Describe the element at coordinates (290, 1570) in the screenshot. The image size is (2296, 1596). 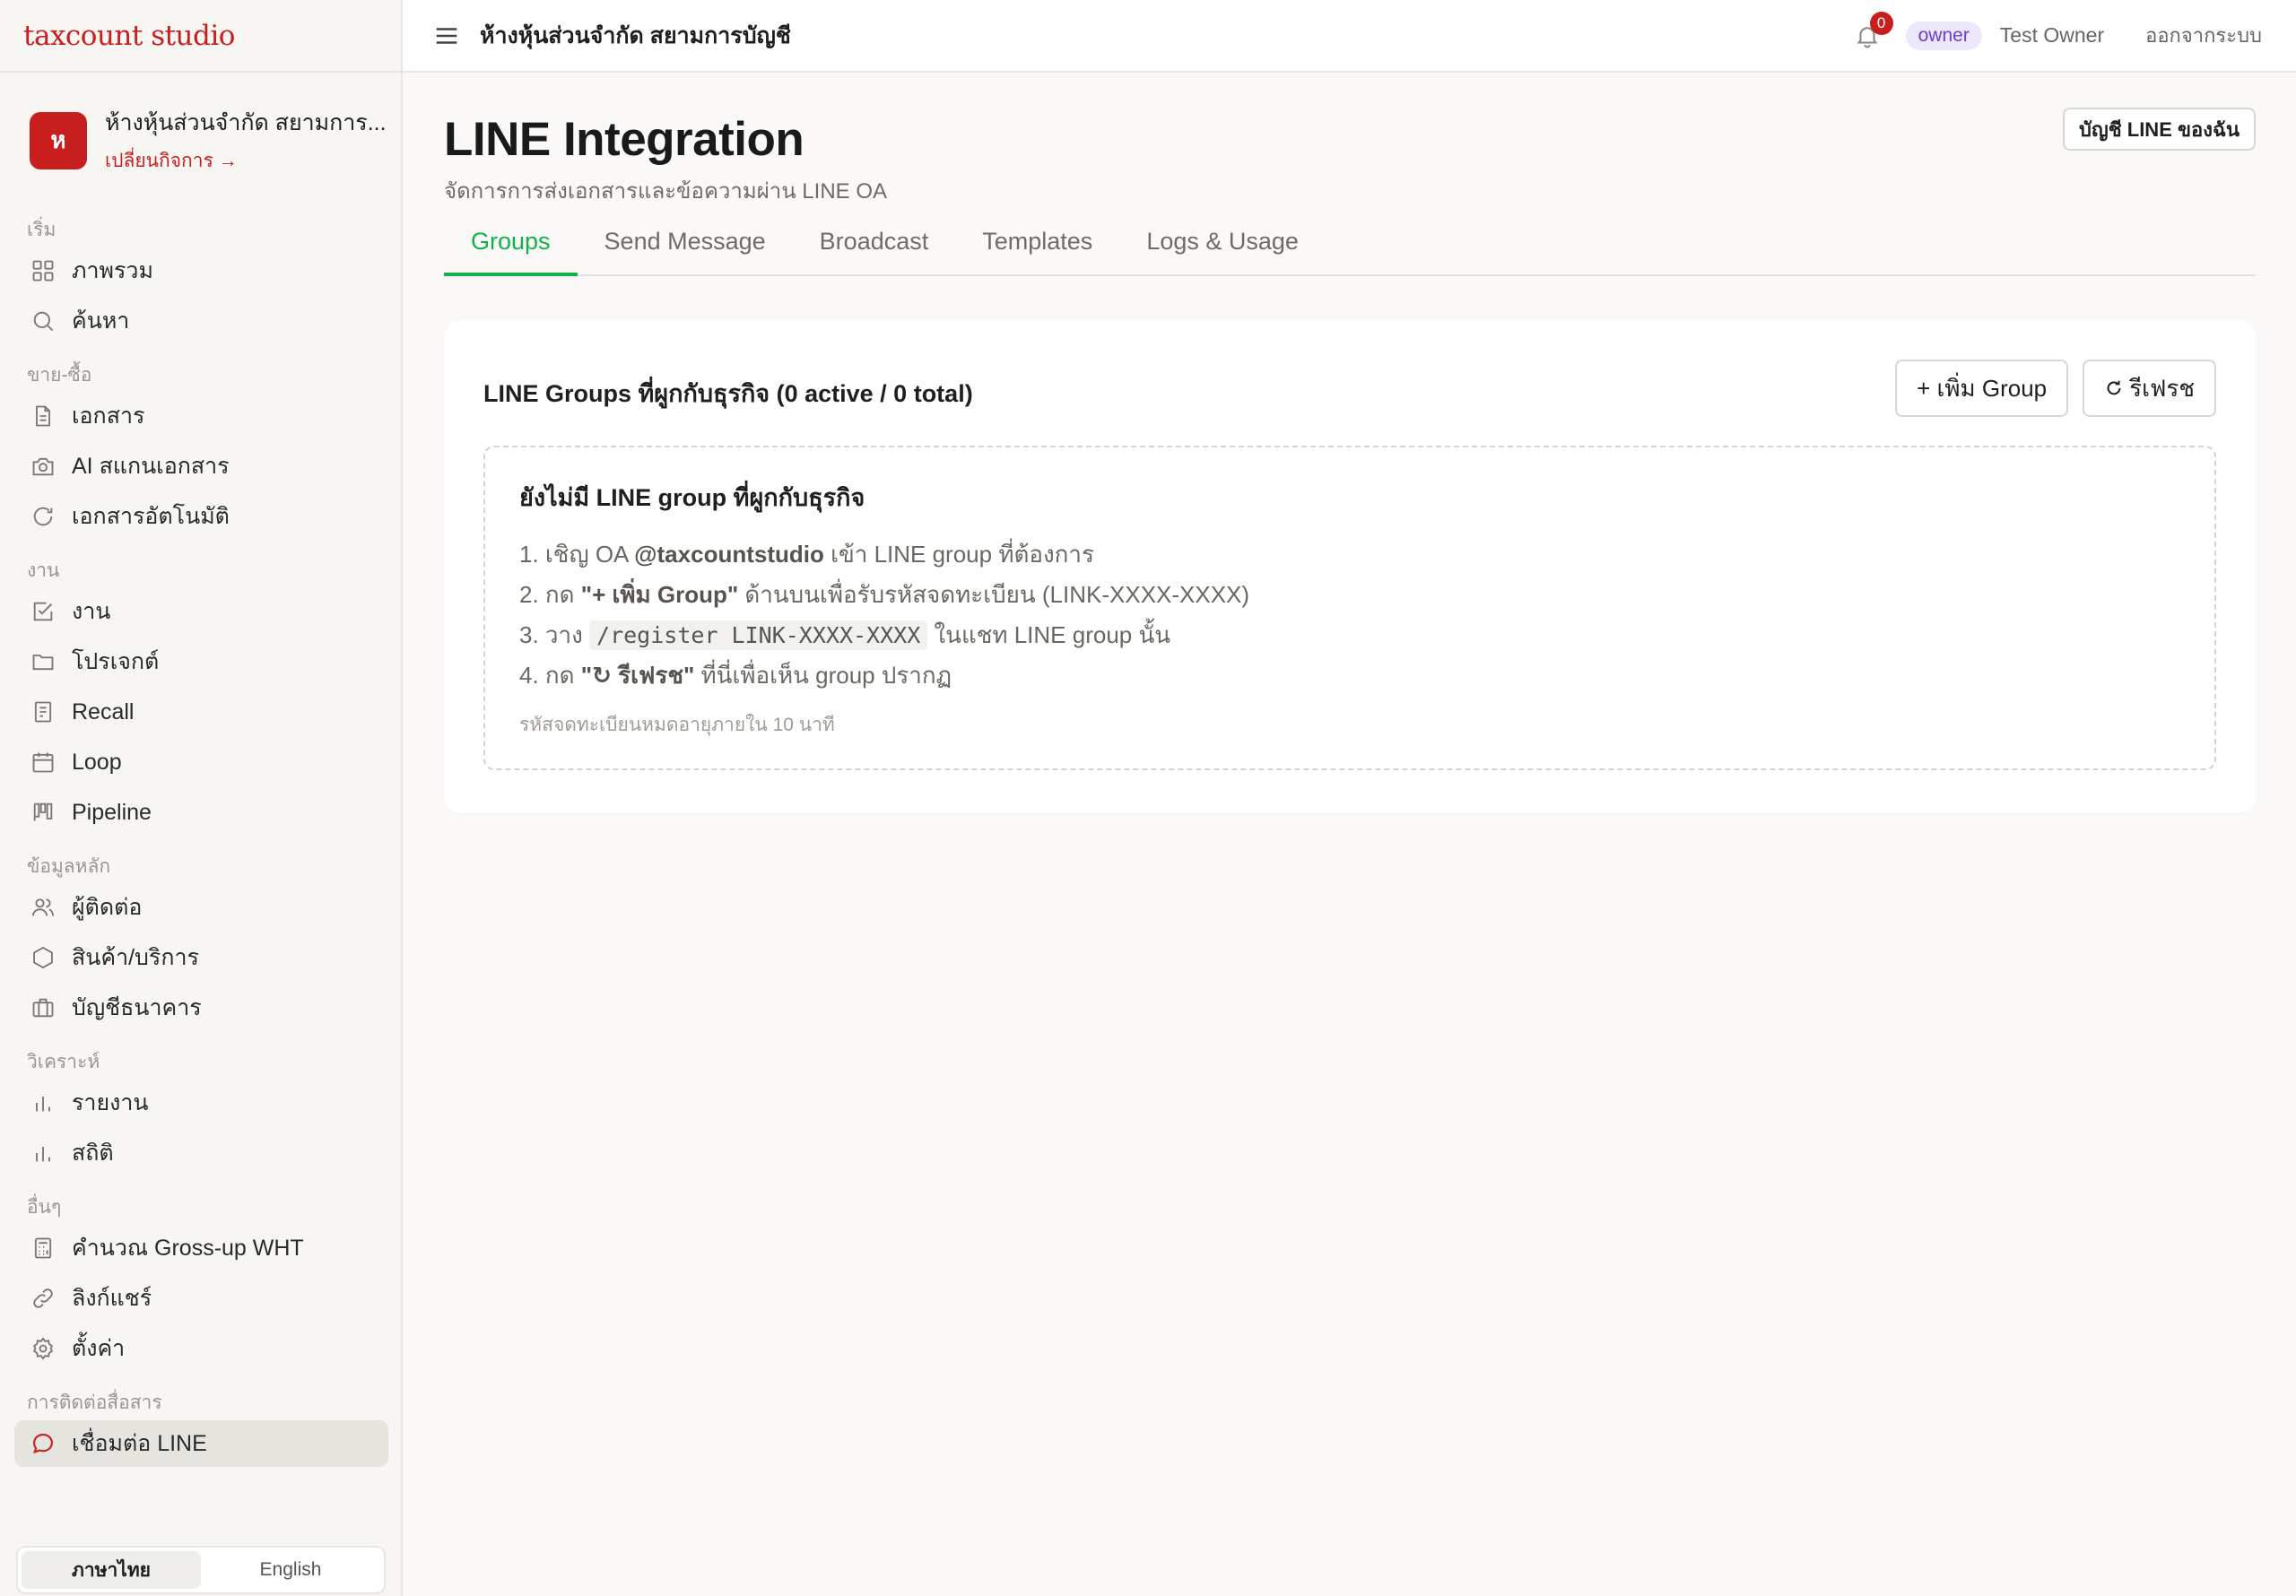
I see `language-english-button: English` at that location.